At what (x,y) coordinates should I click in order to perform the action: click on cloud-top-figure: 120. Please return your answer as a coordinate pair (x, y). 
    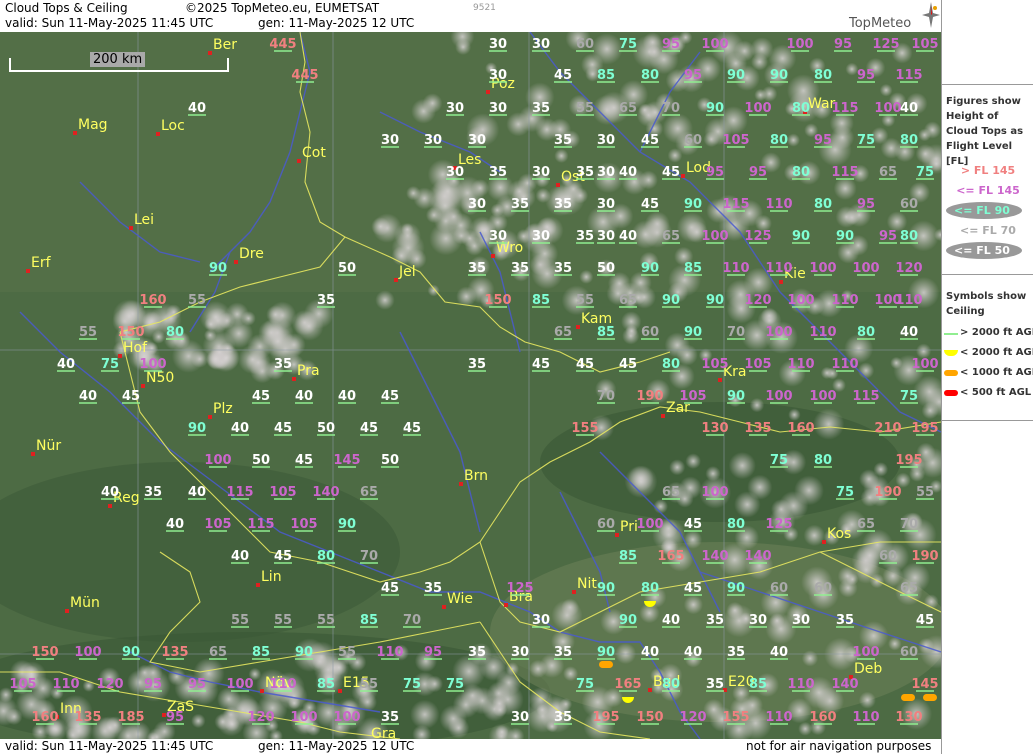
    Looking at the image, I should click on (692, 717).